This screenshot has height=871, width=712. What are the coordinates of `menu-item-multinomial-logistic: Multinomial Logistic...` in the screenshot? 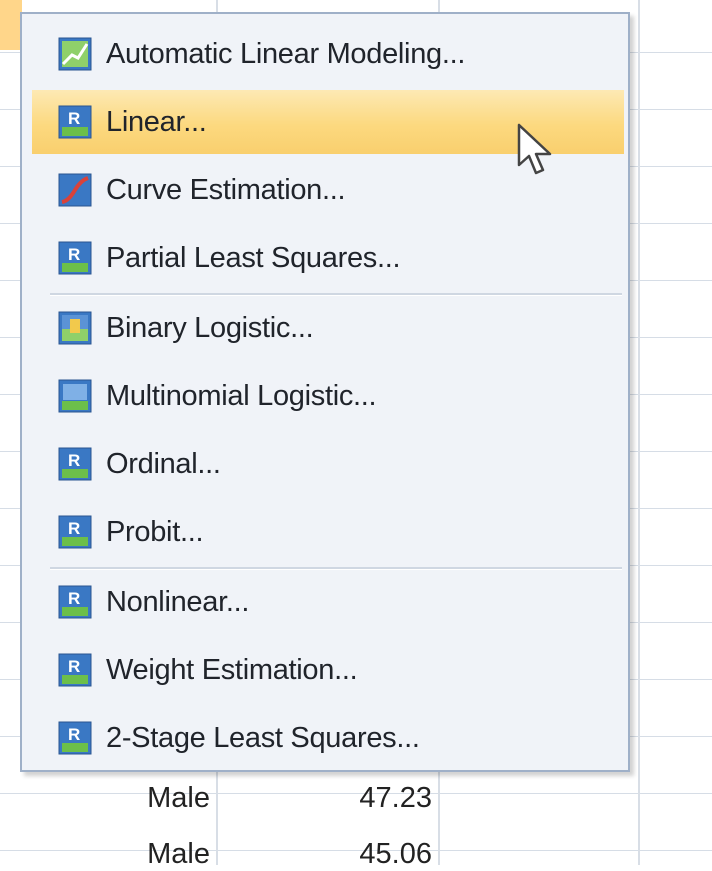 It's located at (328, 396).